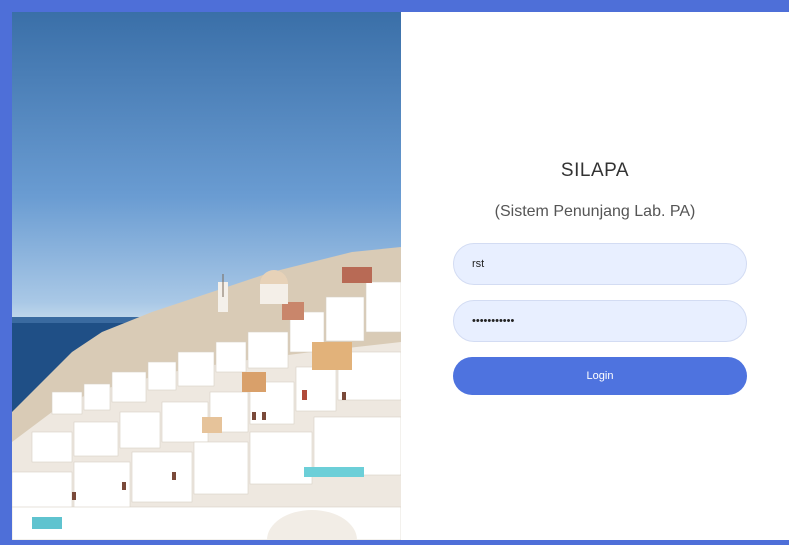  I want to click on username-input, so click(600, 264).